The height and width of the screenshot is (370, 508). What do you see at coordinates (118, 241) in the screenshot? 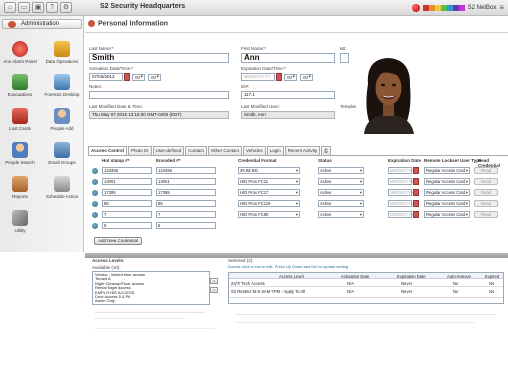
I see `add-credential-button: Add New Credential` at bounding box center [118, 241].